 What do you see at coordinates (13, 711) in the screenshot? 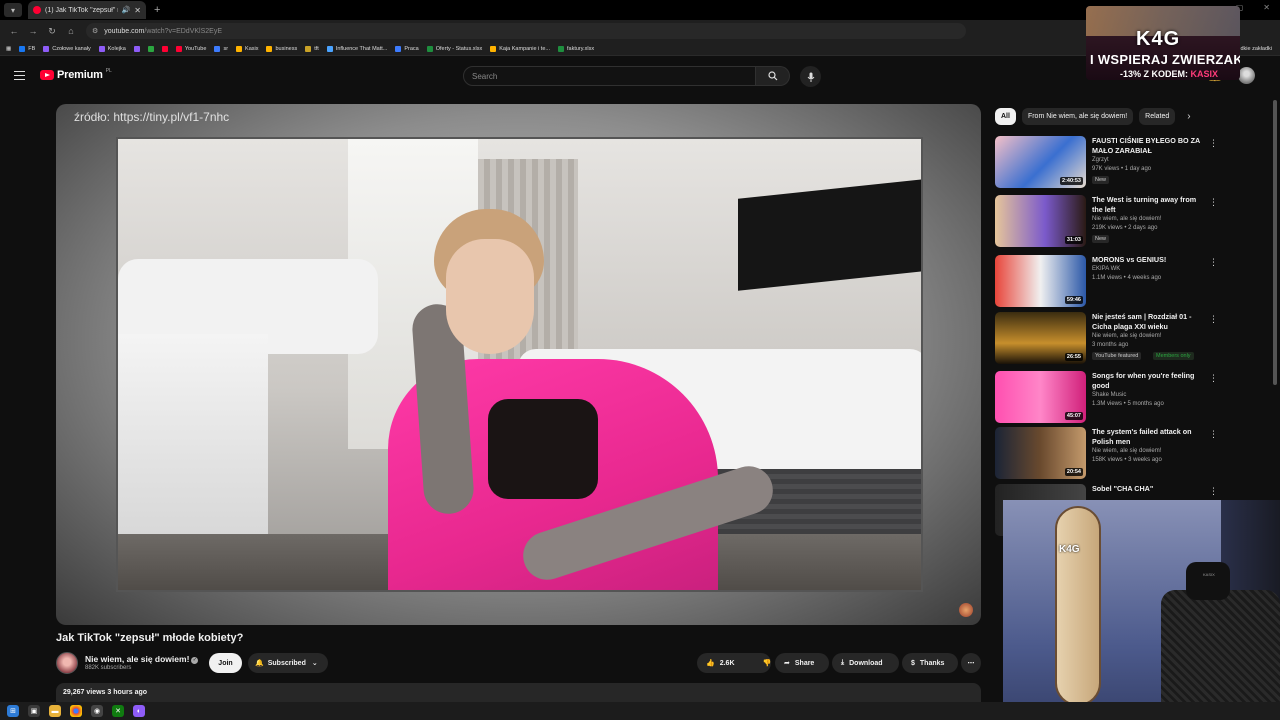
I see `windows-start-icon: ⊞` at bounding box center [13, 711].